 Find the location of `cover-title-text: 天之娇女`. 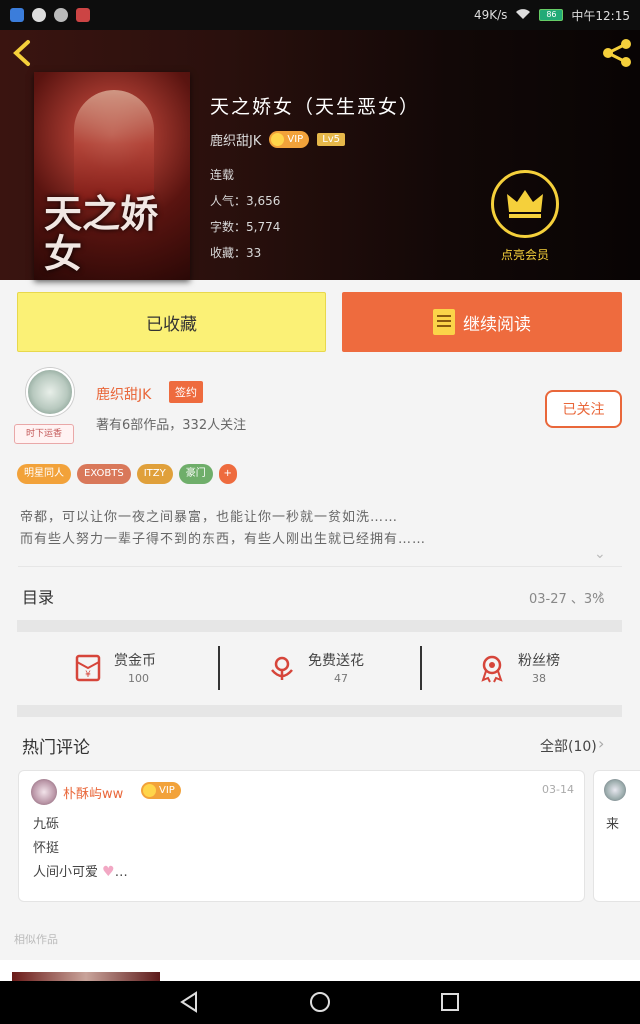

cover-title-text: 天之娇女 is located at coordinates (101, 233).